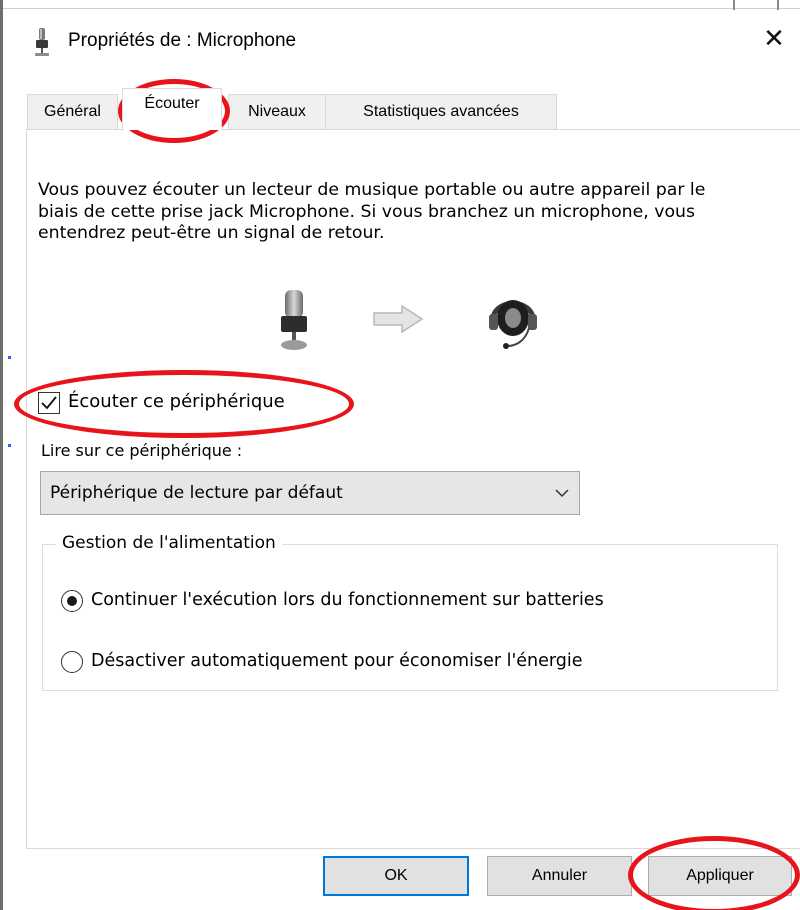  What do you see at coordinates (172, 109) in the screenshot?
I see `tab-listen: Écouter` at bounding box center [172, 109].